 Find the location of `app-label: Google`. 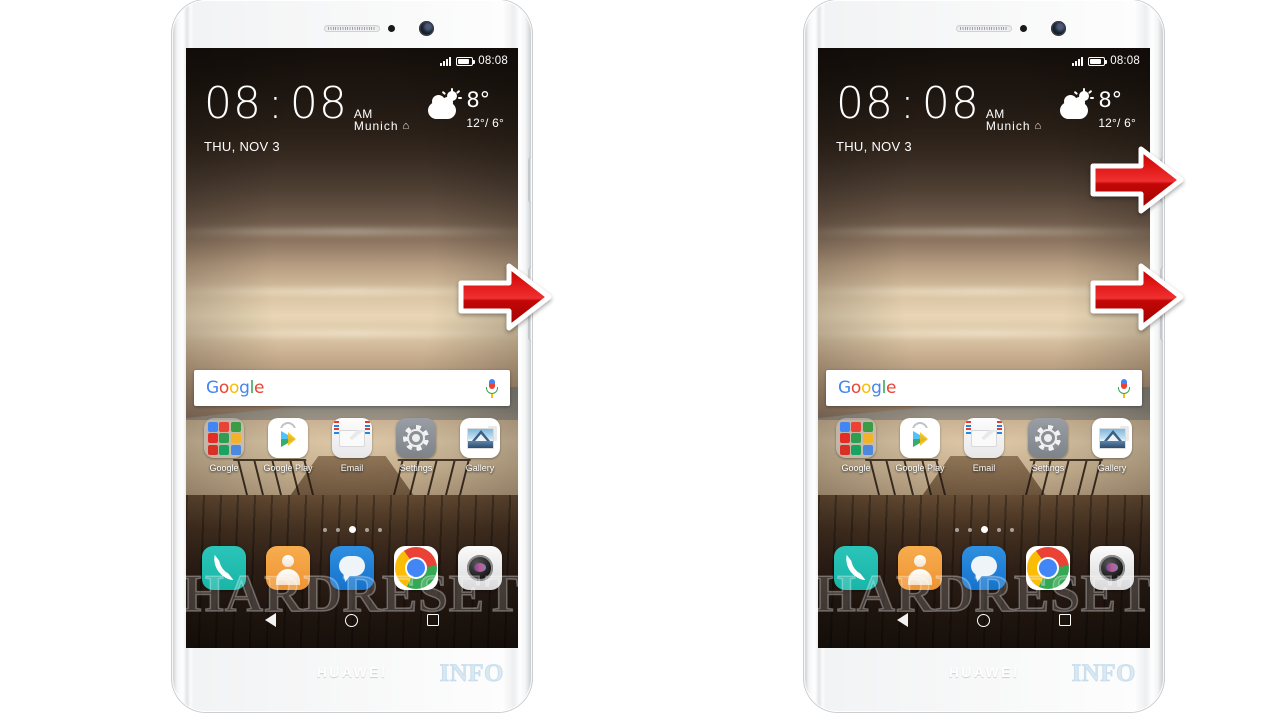

app-label: Google is located at coordinates (856, 468).